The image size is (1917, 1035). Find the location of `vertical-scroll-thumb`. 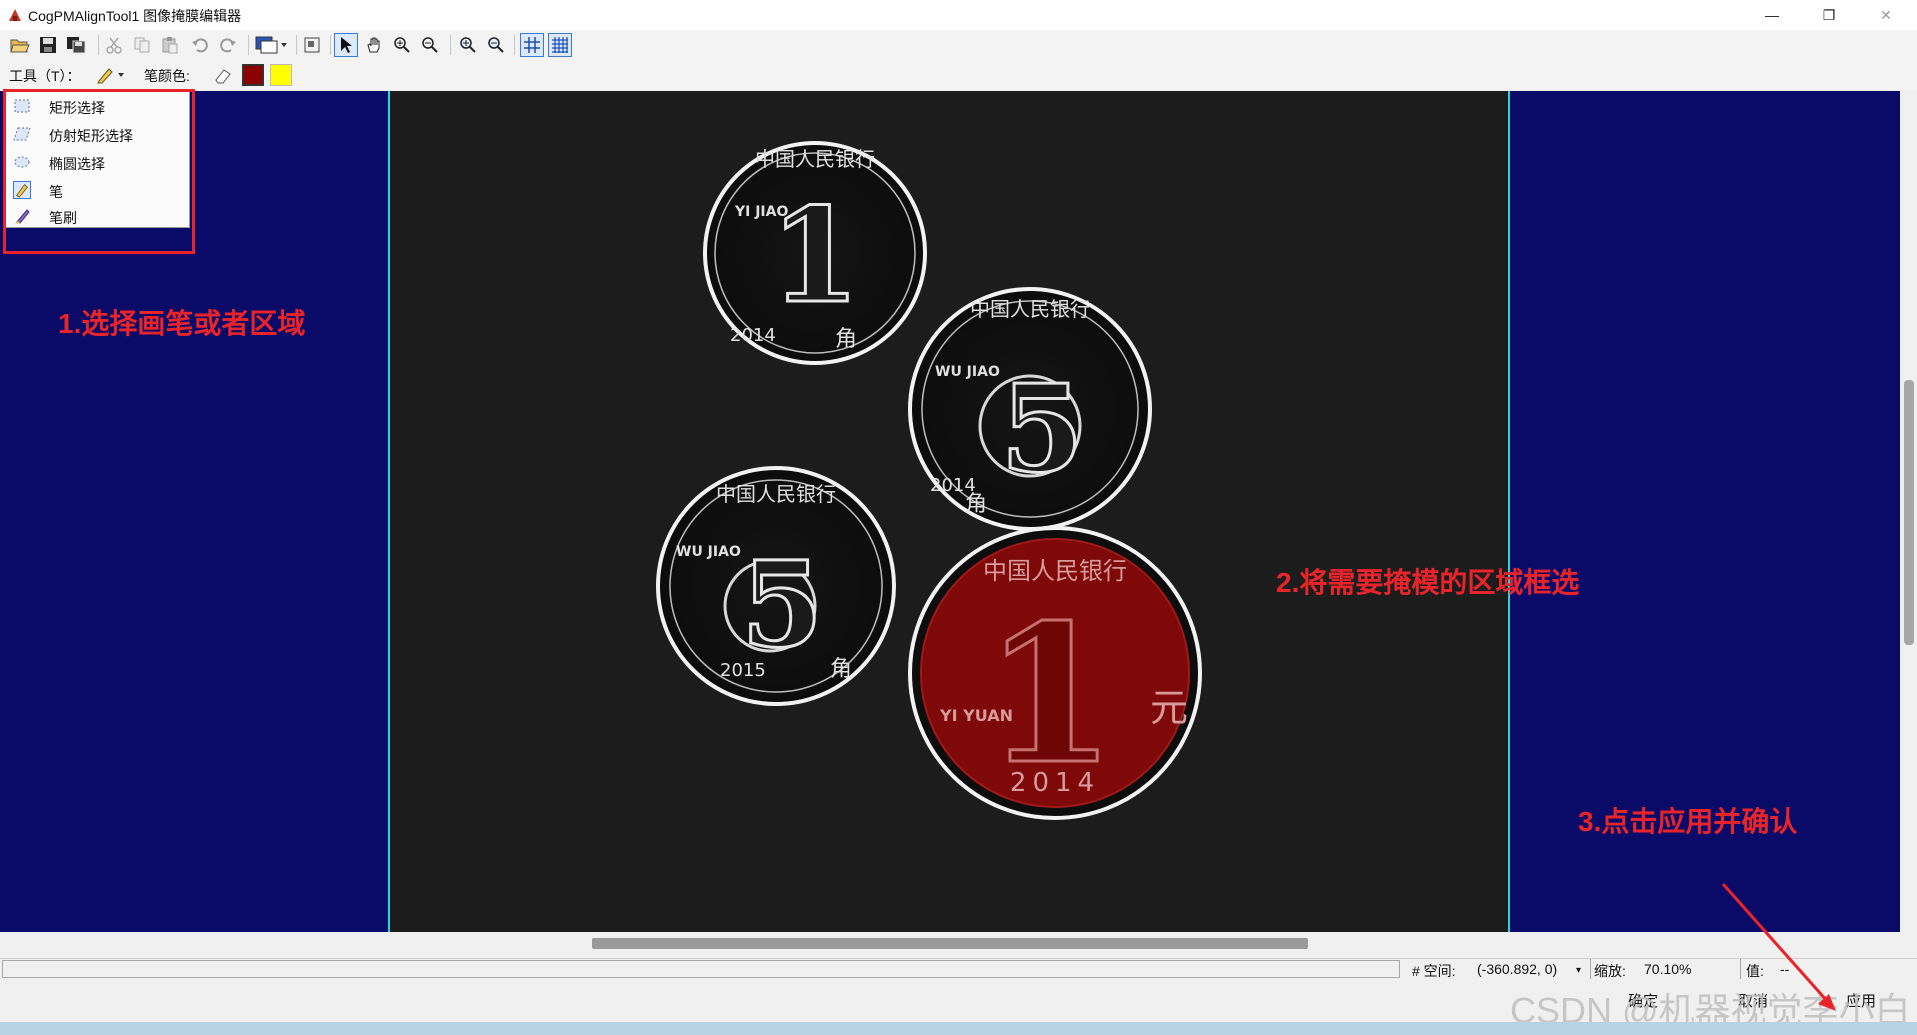

vertical-scroll-thumb is located at coordinates (1909, 512).